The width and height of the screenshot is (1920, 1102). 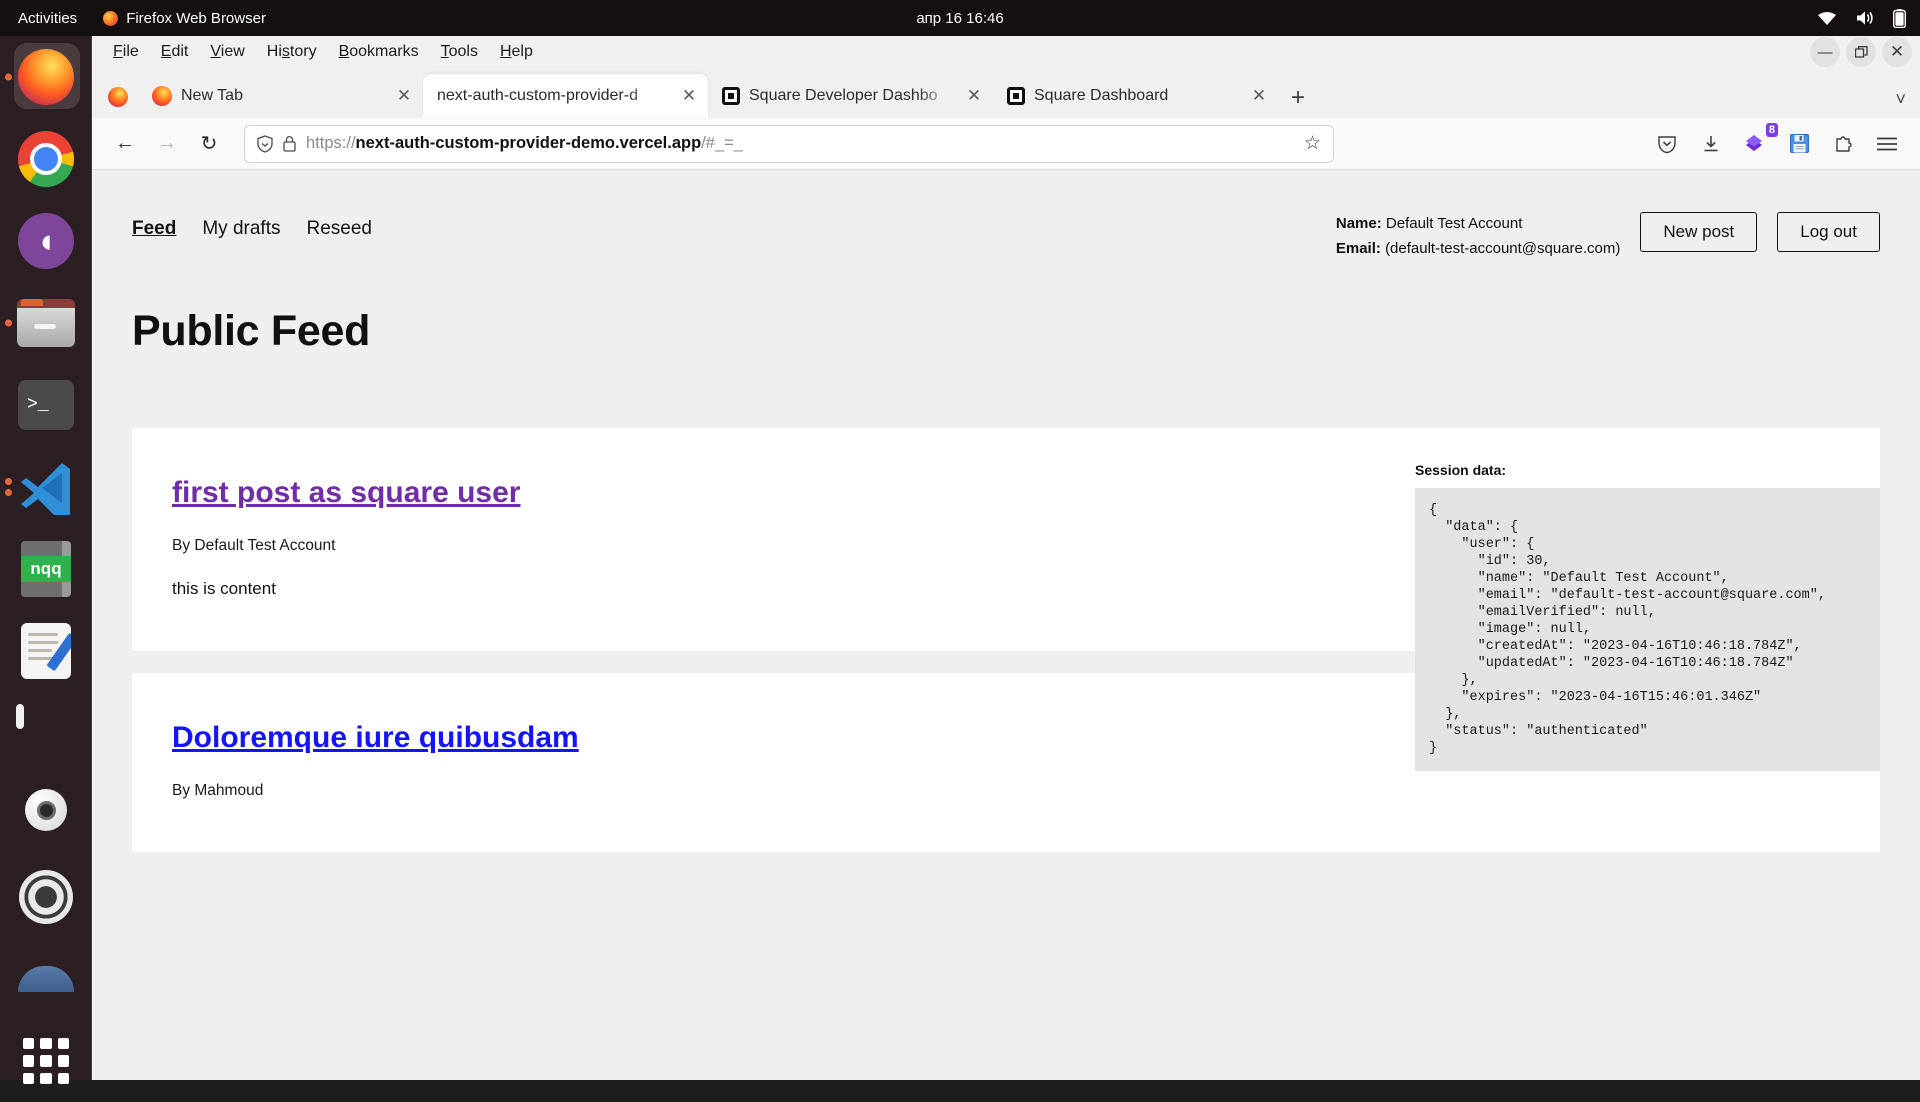 What do you see at coordinates (1101, 95) in the screenshot?
I see `tab-title: Square Dashboard` at bounding box center [1101, 95].